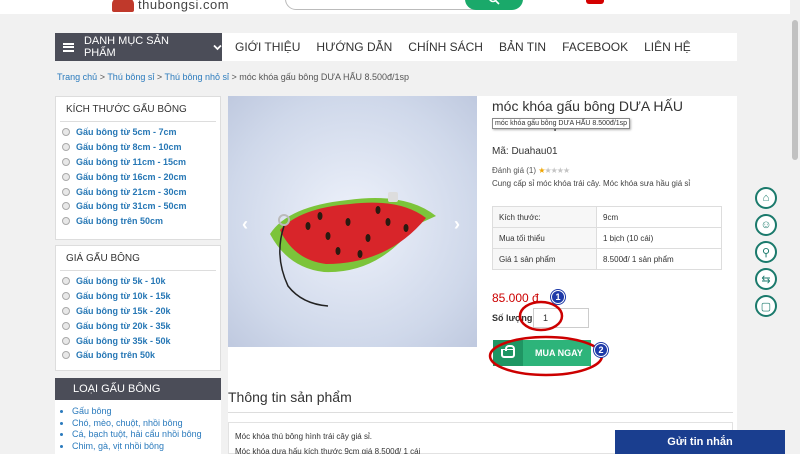 The image size is (800, 454). Describe the element at coordinates (766, 306) in the screenshot. I see `chat-icon: ▢` at that location.